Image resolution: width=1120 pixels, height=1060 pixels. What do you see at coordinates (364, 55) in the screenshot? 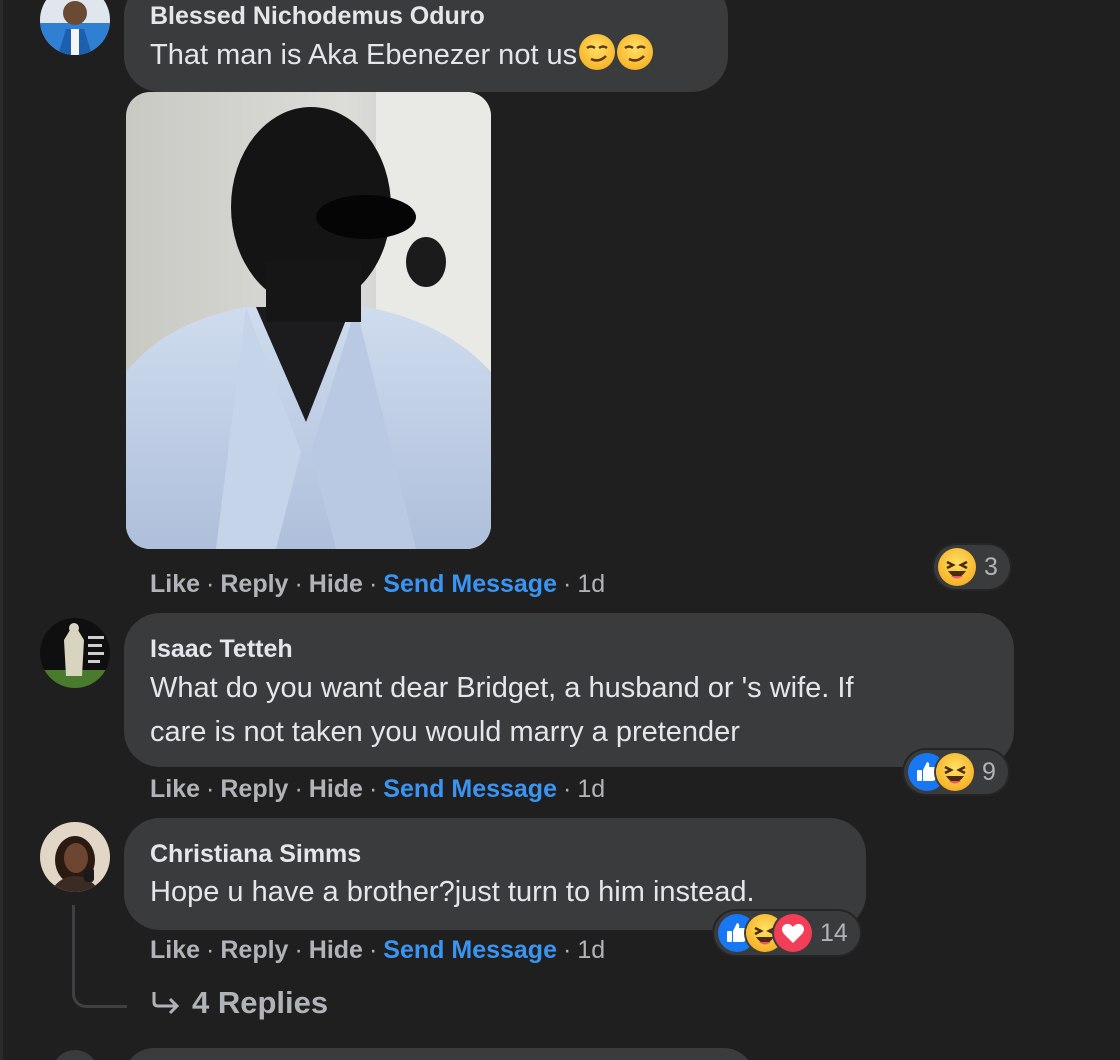
I see `comment-text-content: That man is Aka Ebenezer not us` at bounding box center [364, 55].